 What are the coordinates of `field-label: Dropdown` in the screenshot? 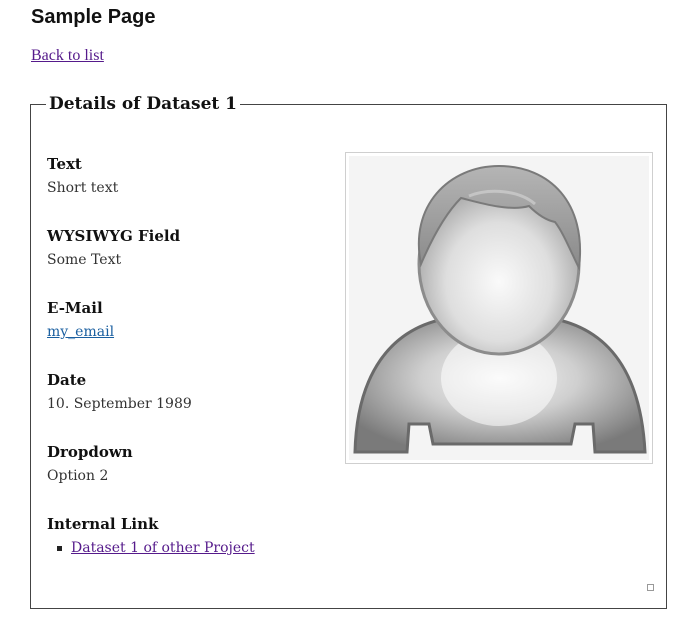 It's located at (90, 452).